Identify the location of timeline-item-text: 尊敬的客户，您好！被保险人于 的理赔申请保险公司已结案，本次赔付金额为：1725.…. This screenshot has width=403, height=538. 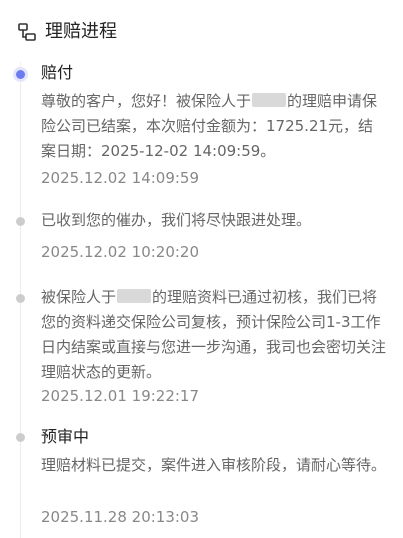
(213, 126).